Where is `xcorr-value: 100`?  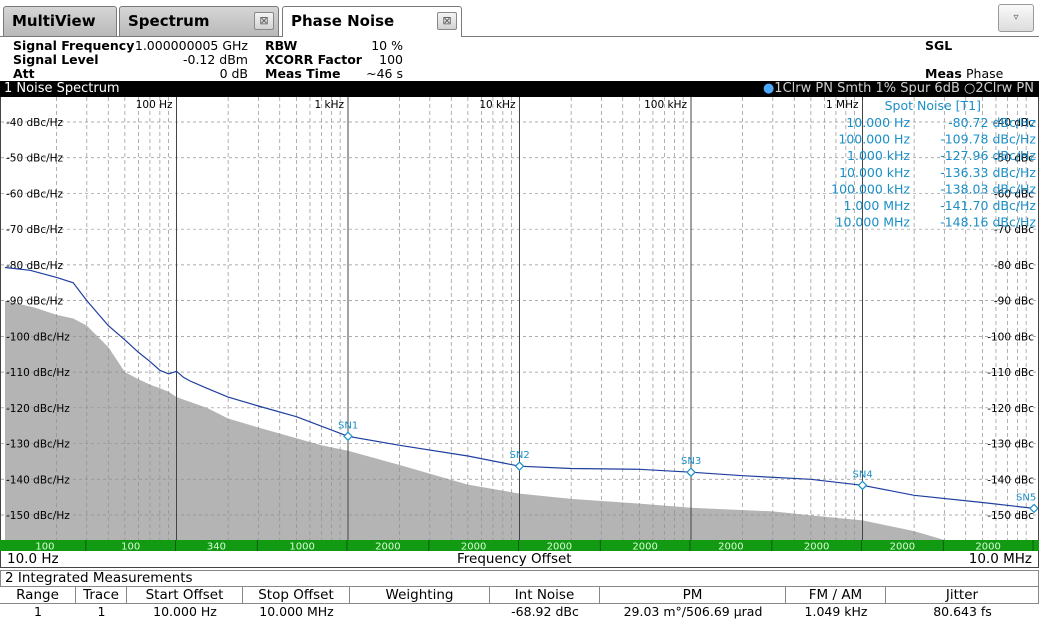 xcorr-value: 100 is located at coordinates (391, 59).